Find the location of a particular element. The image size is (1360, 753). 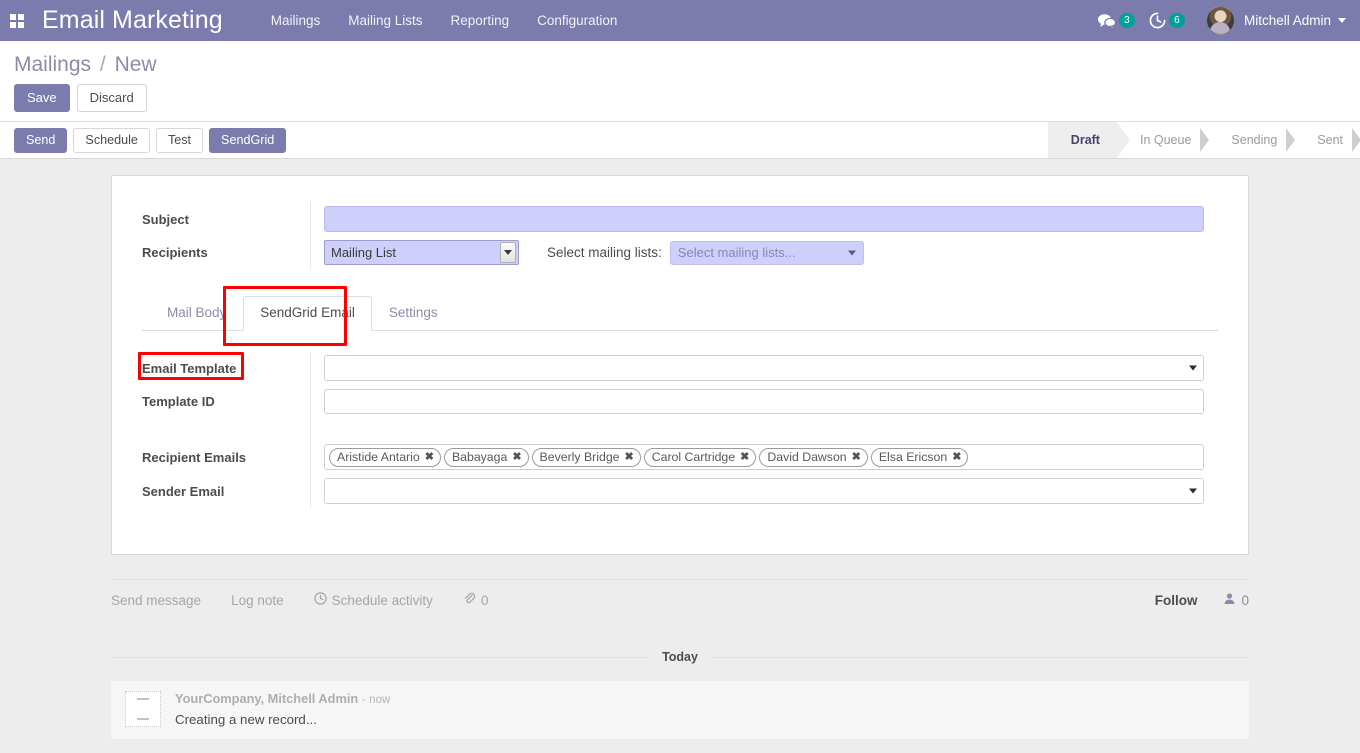

email-template-select is located at coordinates (764, 368).